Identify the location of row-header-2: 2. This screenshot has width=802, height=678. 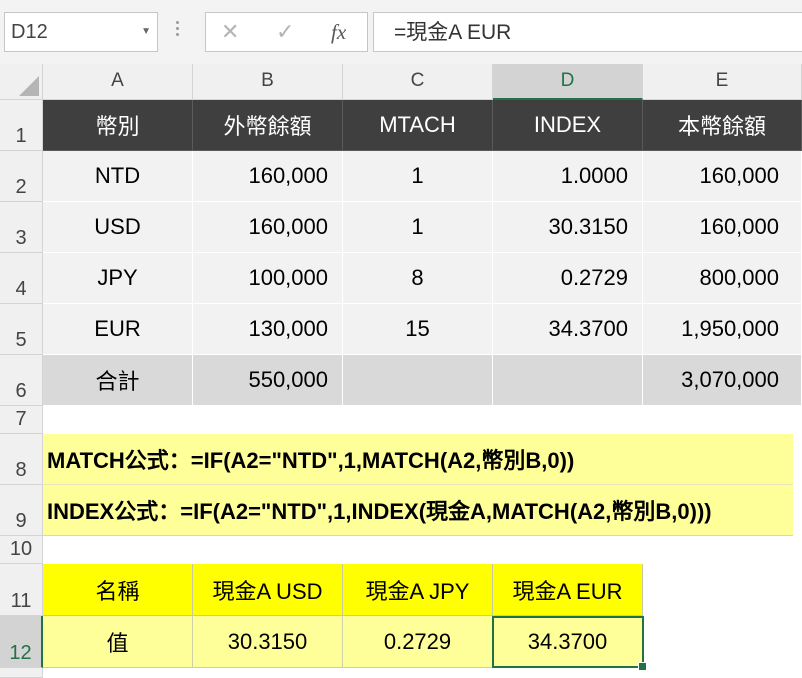
(21, 176).